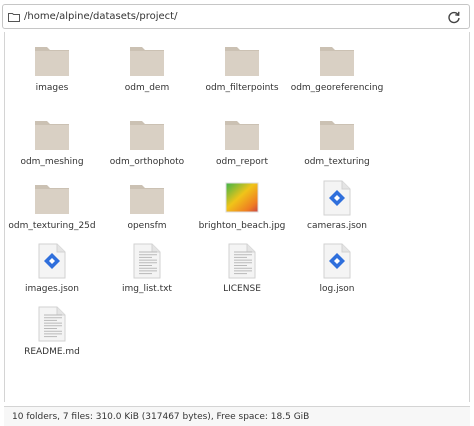  What do you see at coordinates (242, 88) in the screenshot?
I see `file-item-label: odm_filterpoints` at bounding box center [242, 88].